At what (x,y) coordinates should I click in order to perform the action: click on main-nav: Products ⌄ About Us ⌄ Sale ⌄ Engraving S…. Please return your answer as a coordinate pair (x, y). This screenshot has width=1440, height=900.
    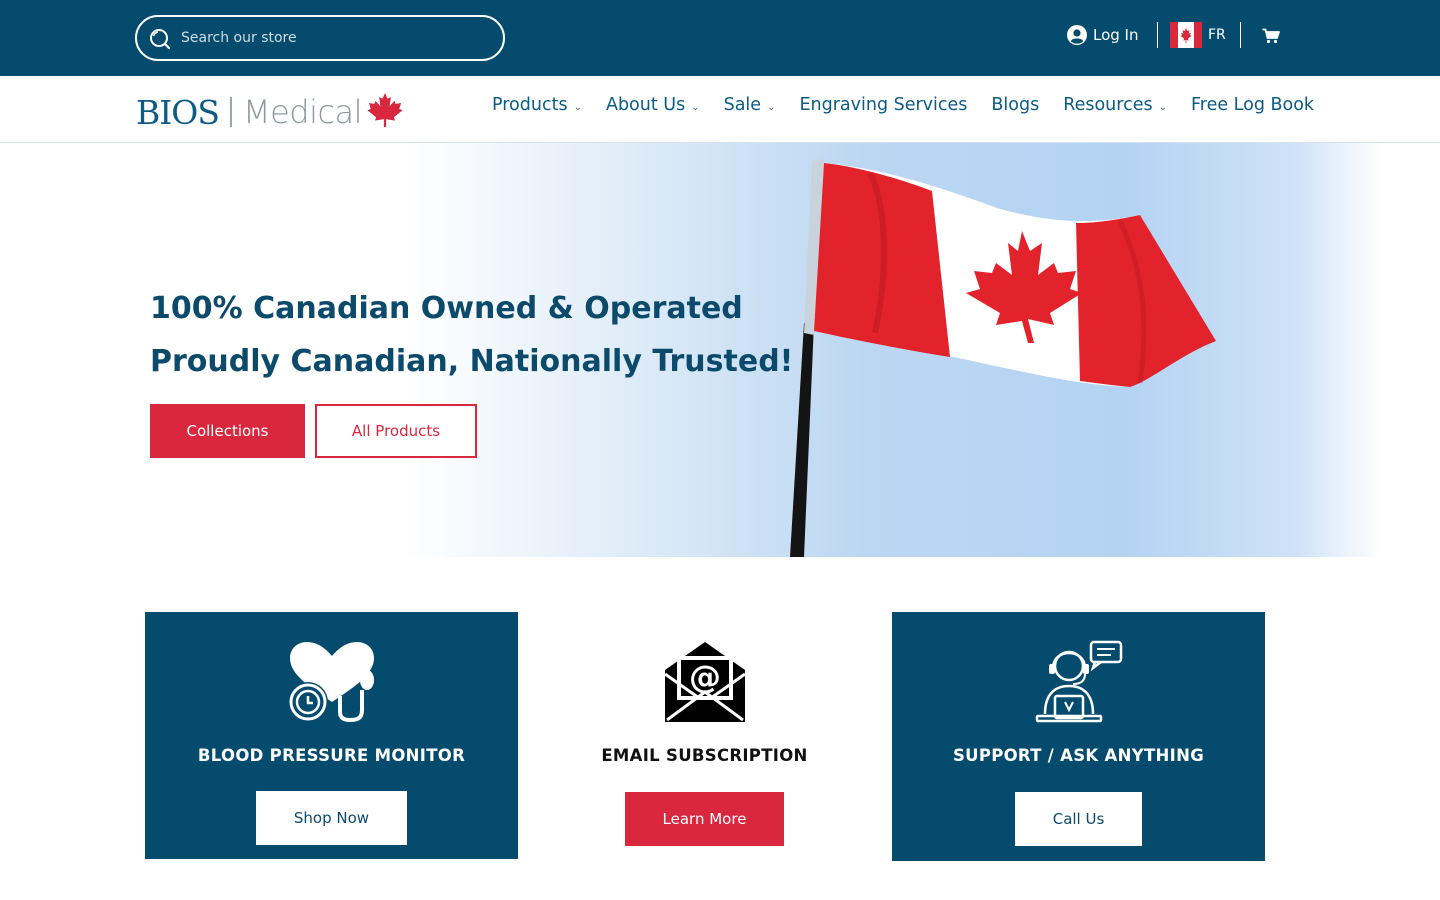
    Looking at the image, I should click on (903, 105).